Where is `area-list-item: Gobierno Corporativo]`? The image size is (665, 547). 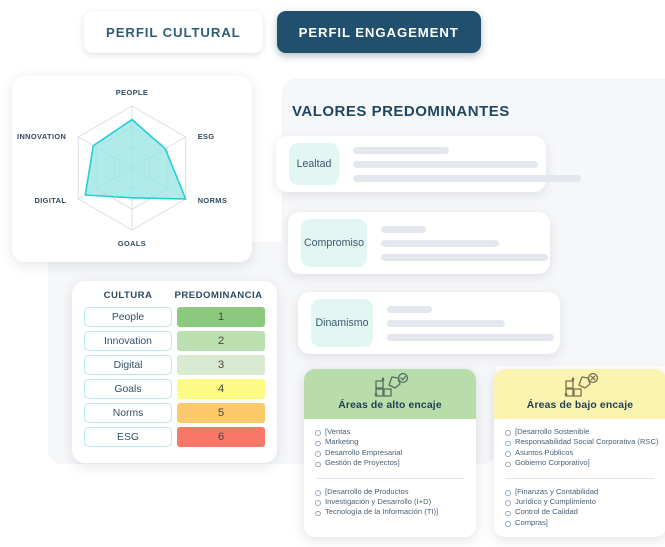
area-list-item: Gobierno Corporativo] is located at coordinates (580, 463).